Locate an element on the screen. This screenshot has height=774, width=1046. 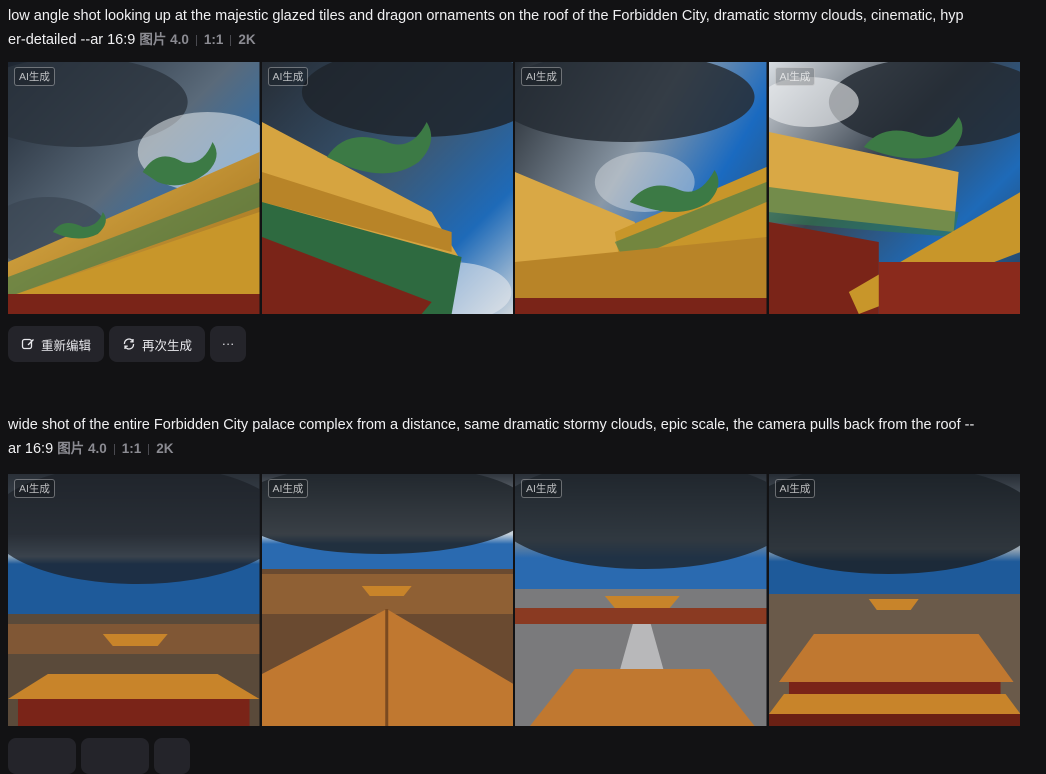
more-button is located at coordinates (172, 756).